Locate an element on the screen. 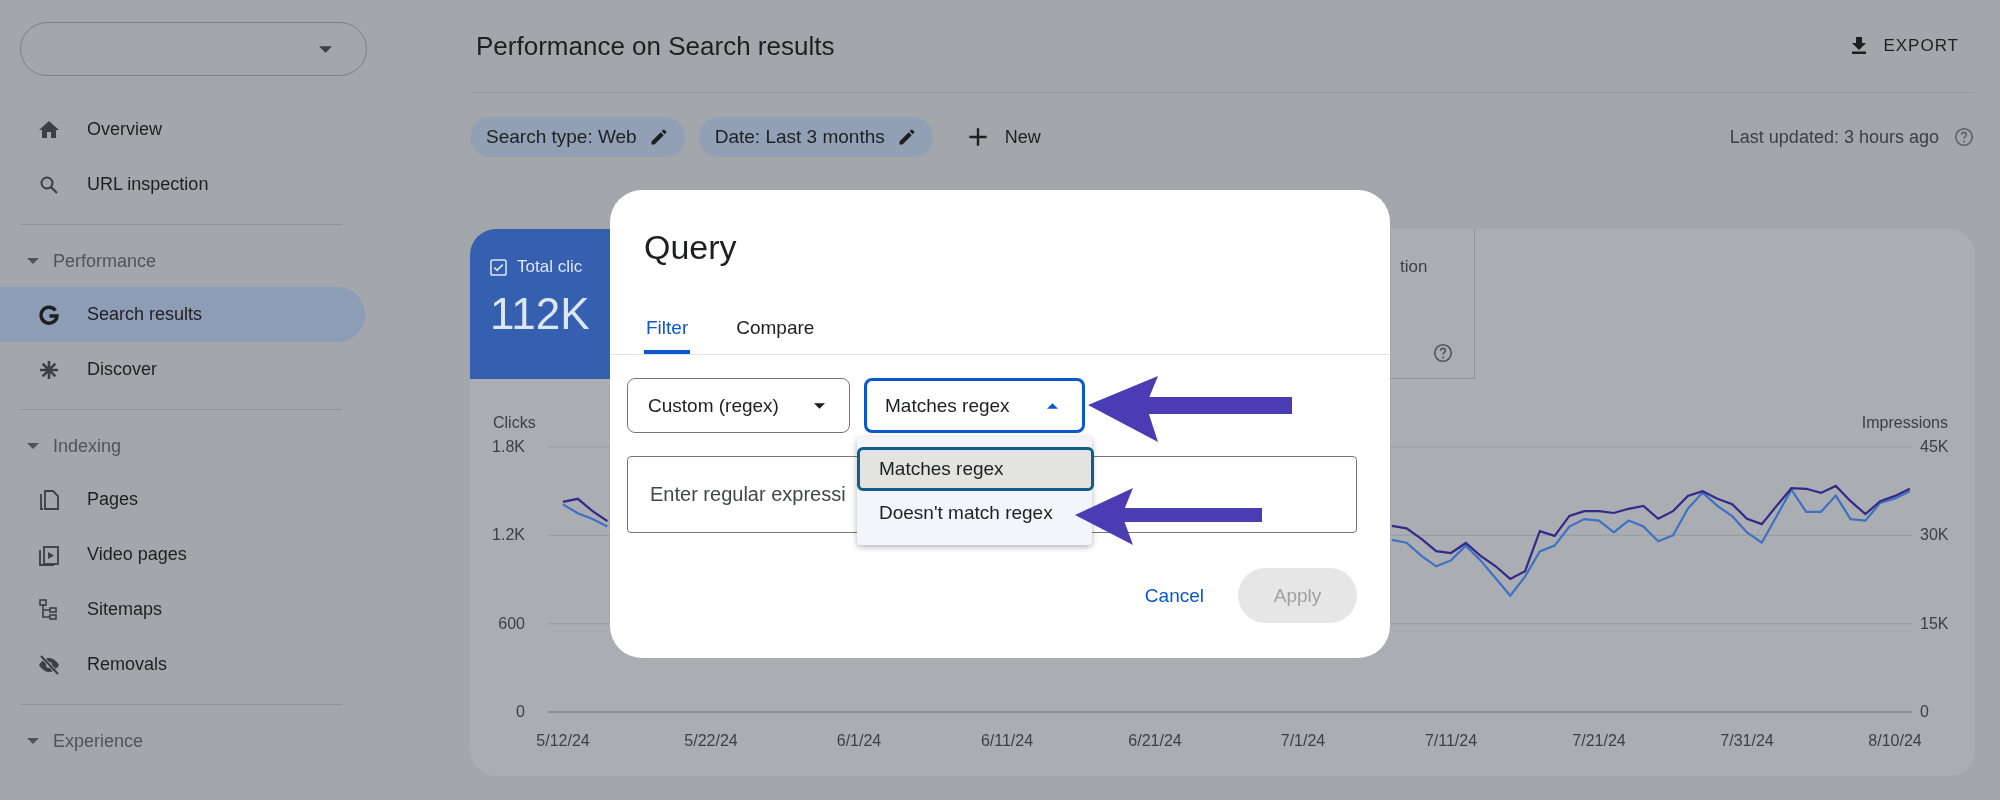  axis-label: 45K is located at coordinates (1934, 446).